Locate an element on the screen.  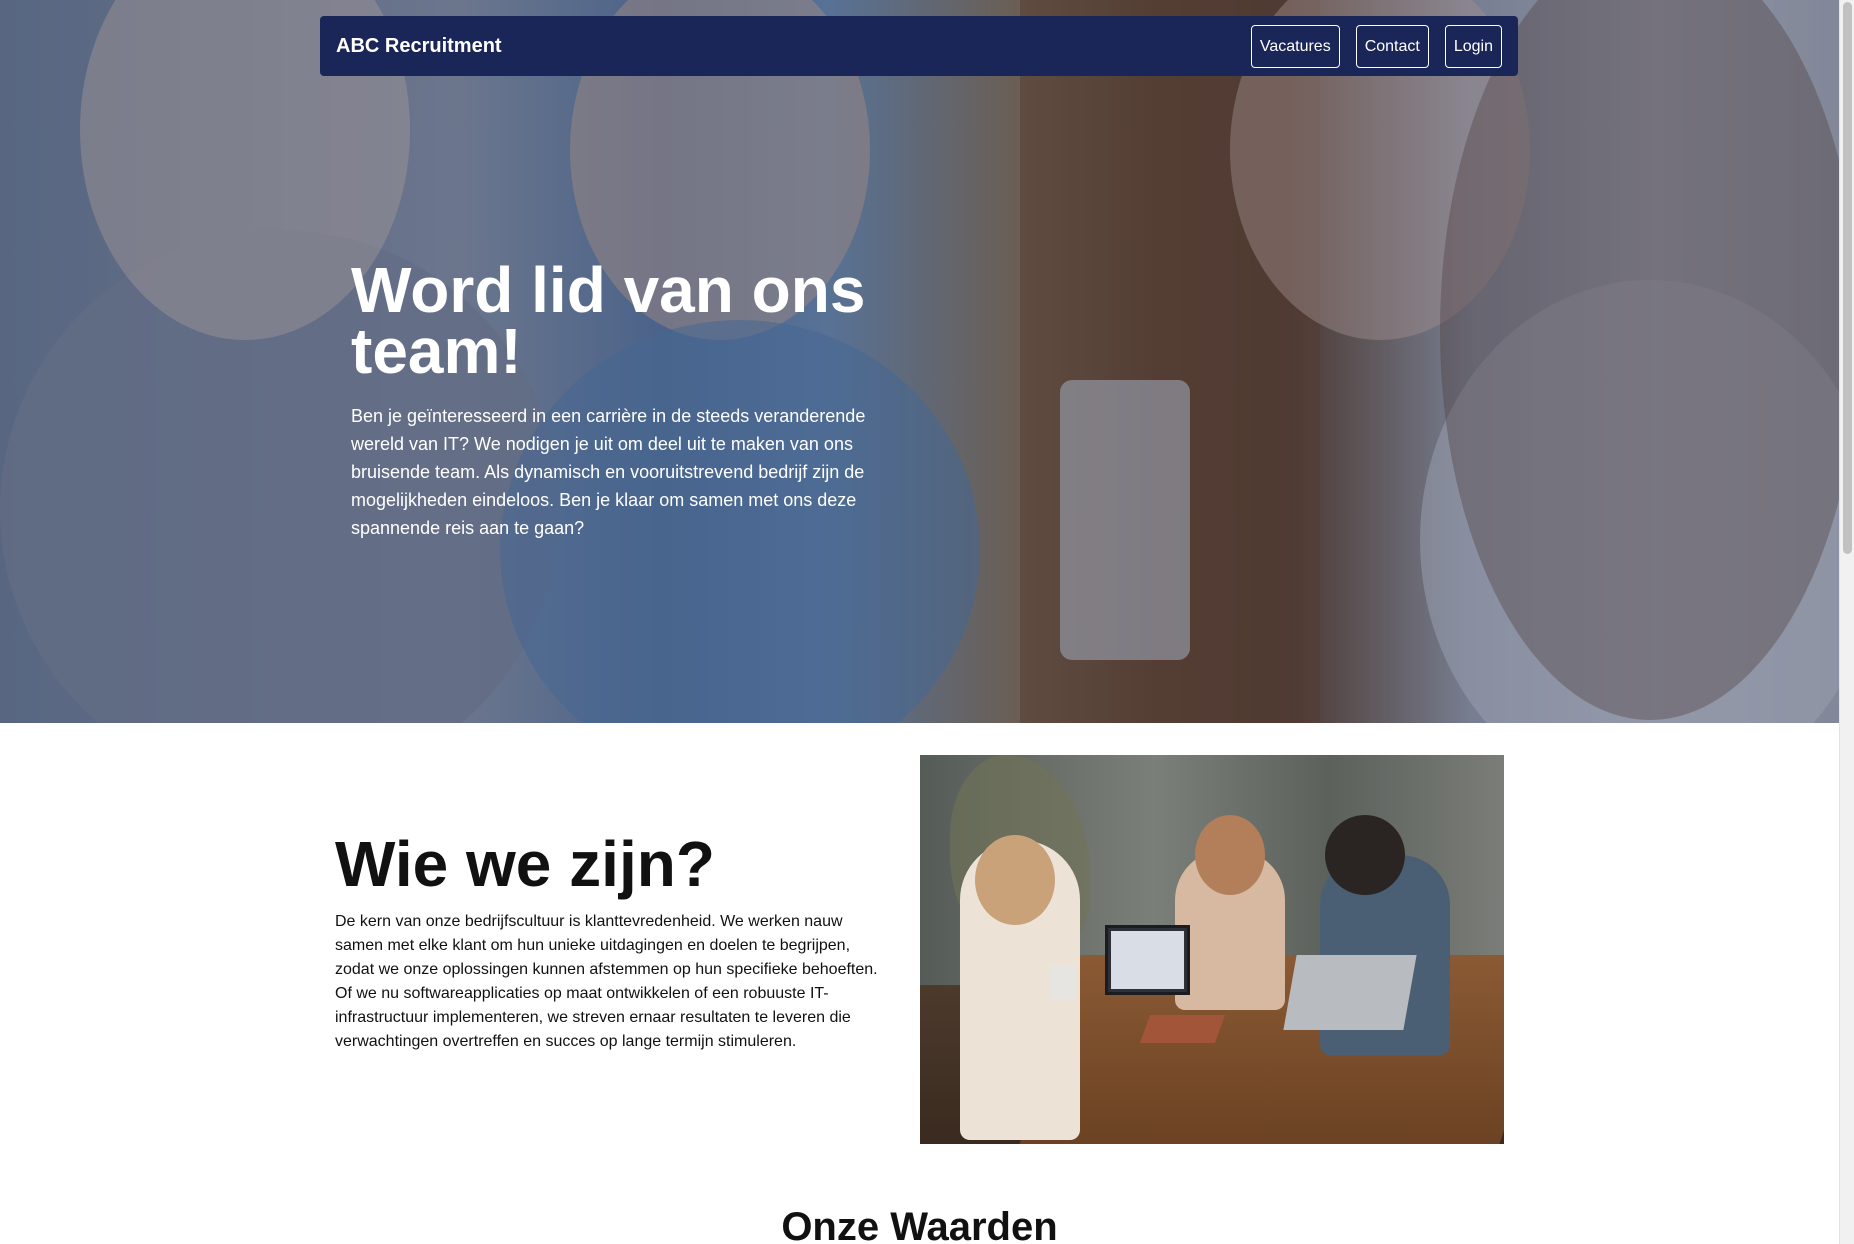
hero-title: Word lid van ons team! is located at coordinates (608, 320).